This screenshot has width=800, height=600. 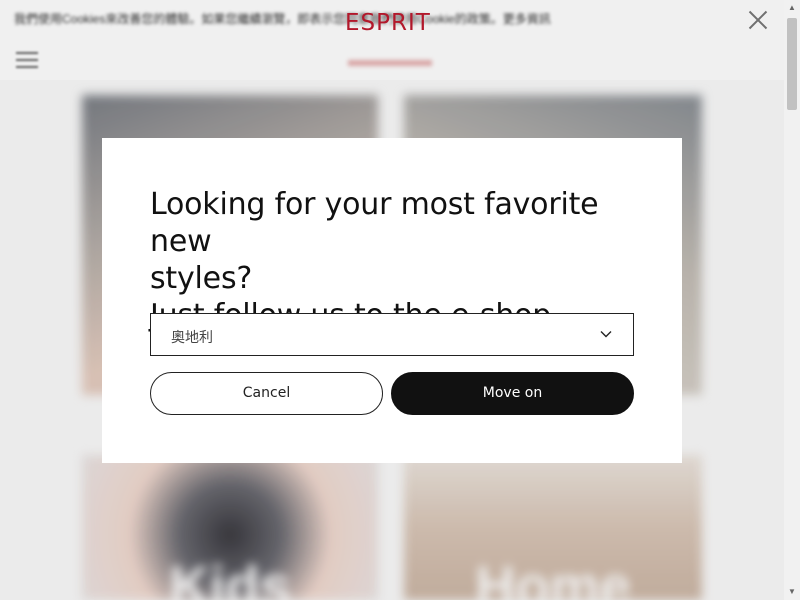 I want to click on move-on-button: Move on, so click(x=512, y=393).